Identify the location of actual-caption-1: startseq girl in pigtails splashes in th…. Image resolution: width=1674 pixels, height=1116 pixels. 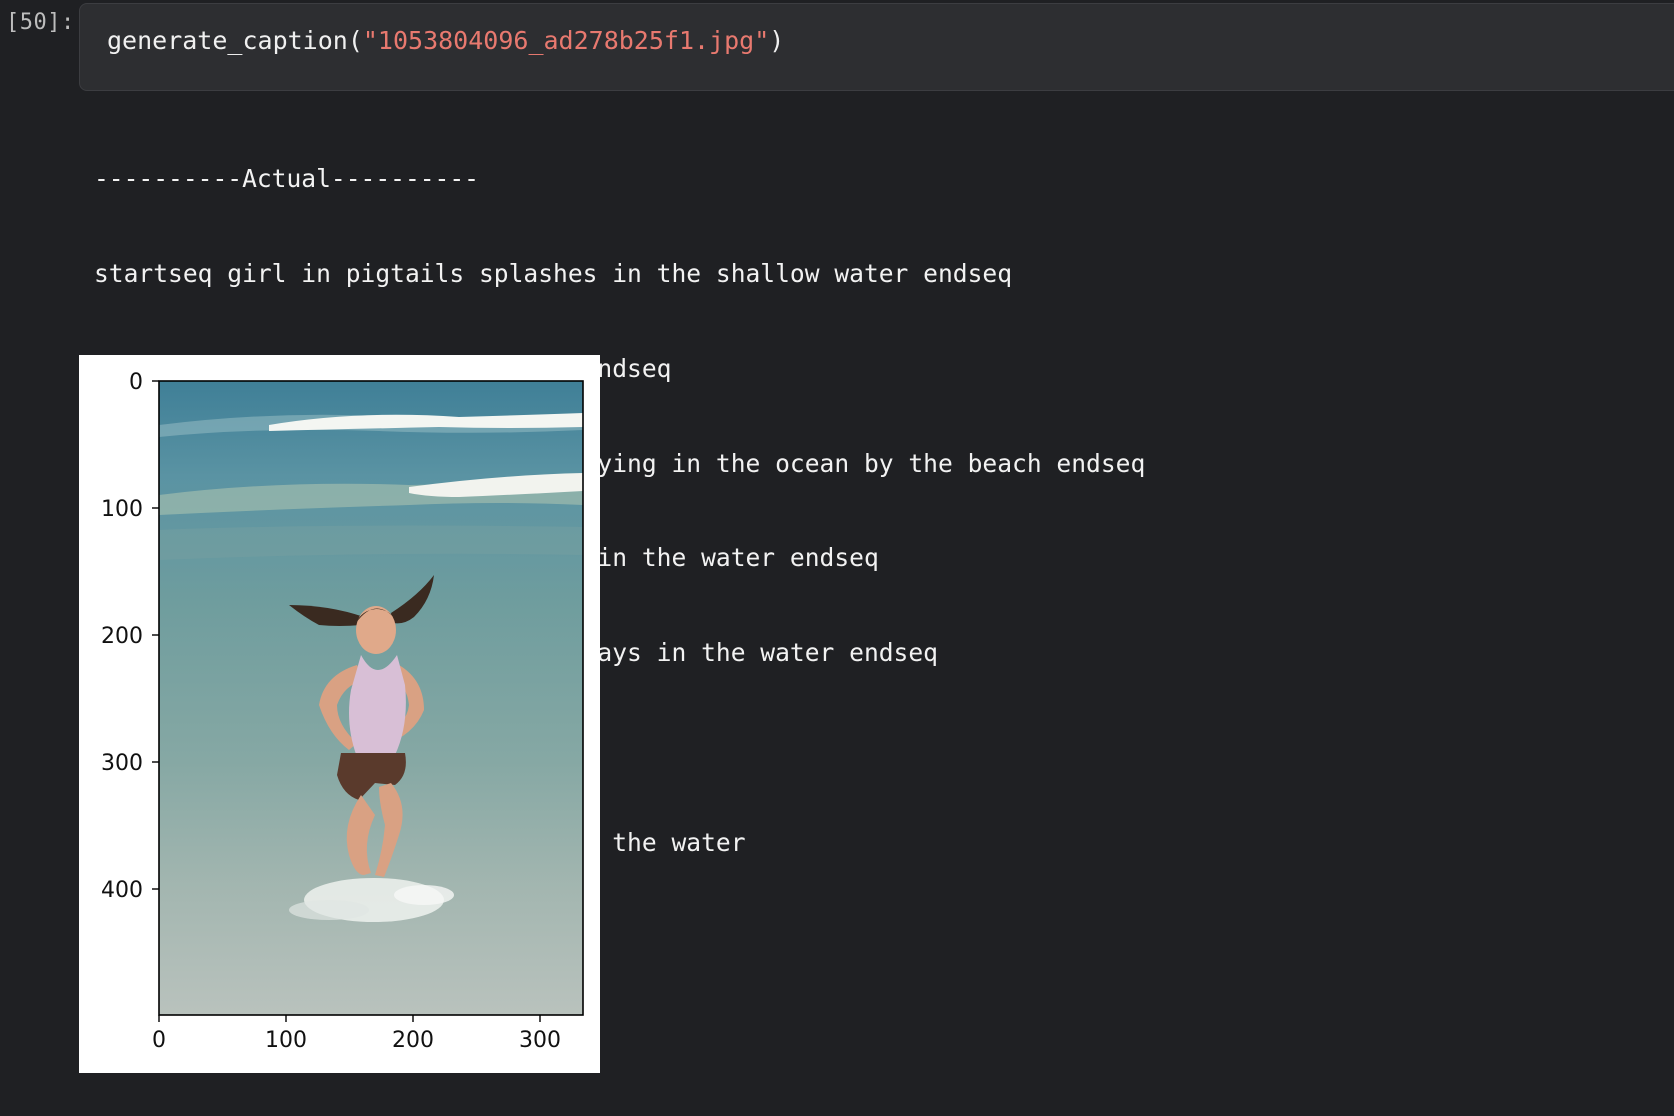
(553, 273).